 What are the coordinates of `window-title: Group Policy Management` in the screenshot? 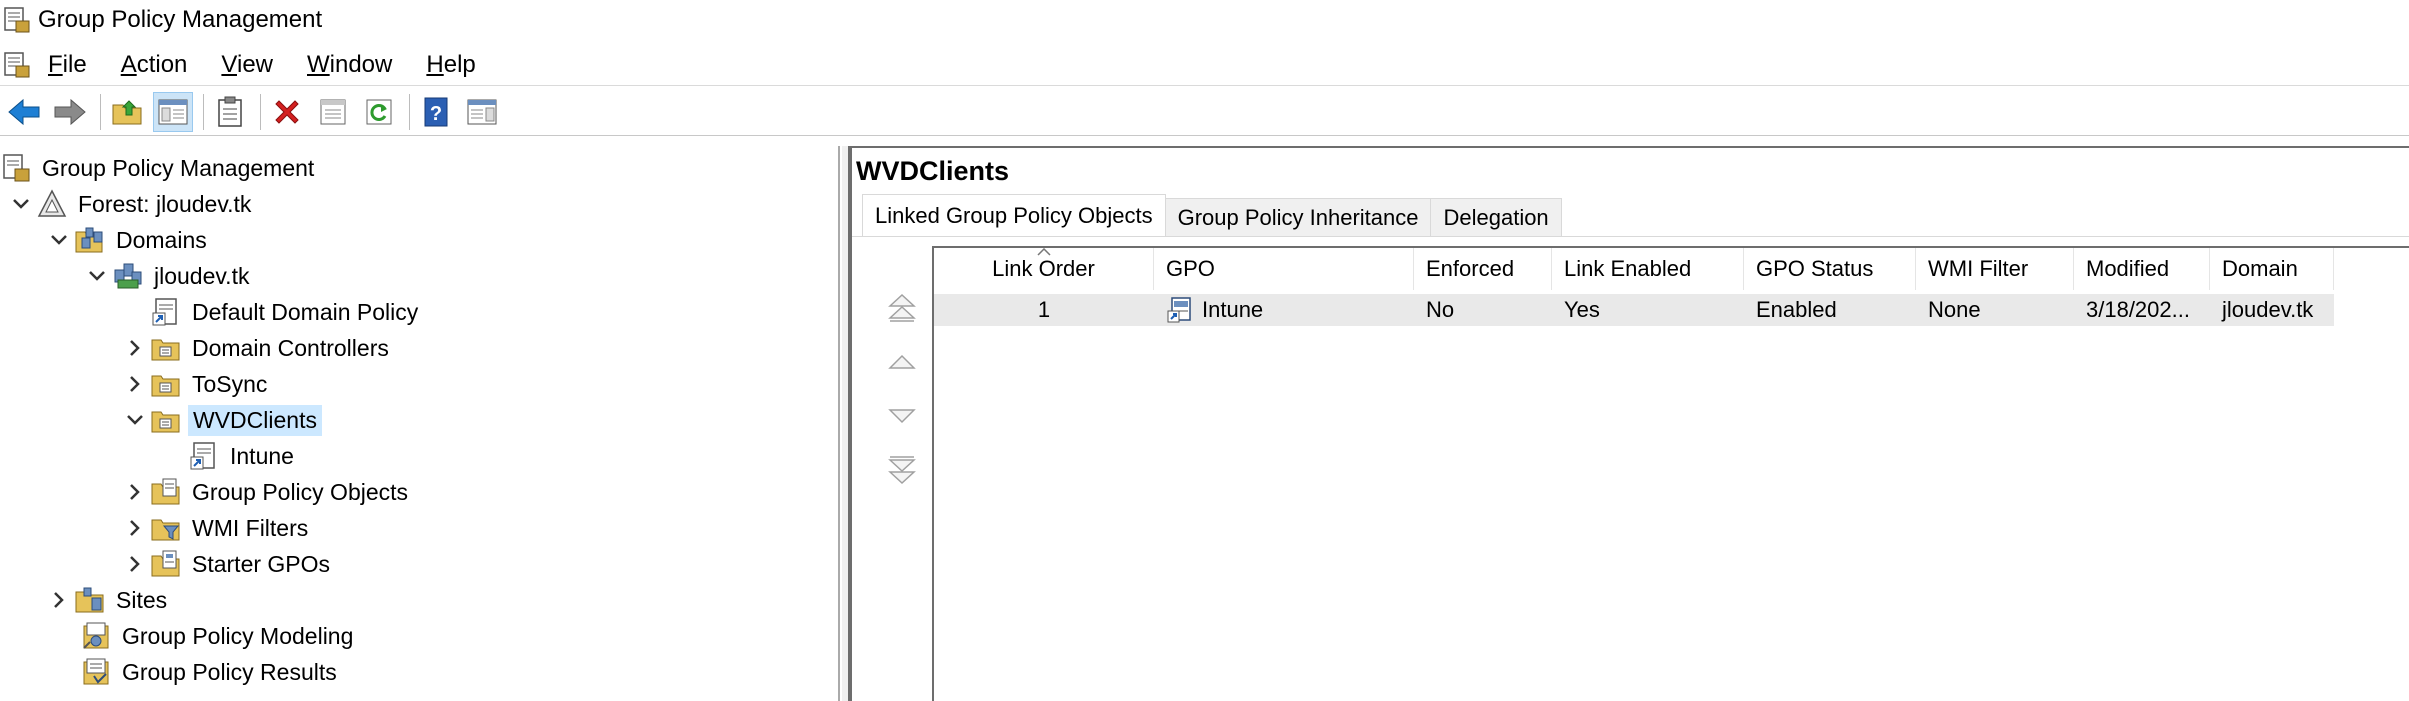 It's located at (180, 19).